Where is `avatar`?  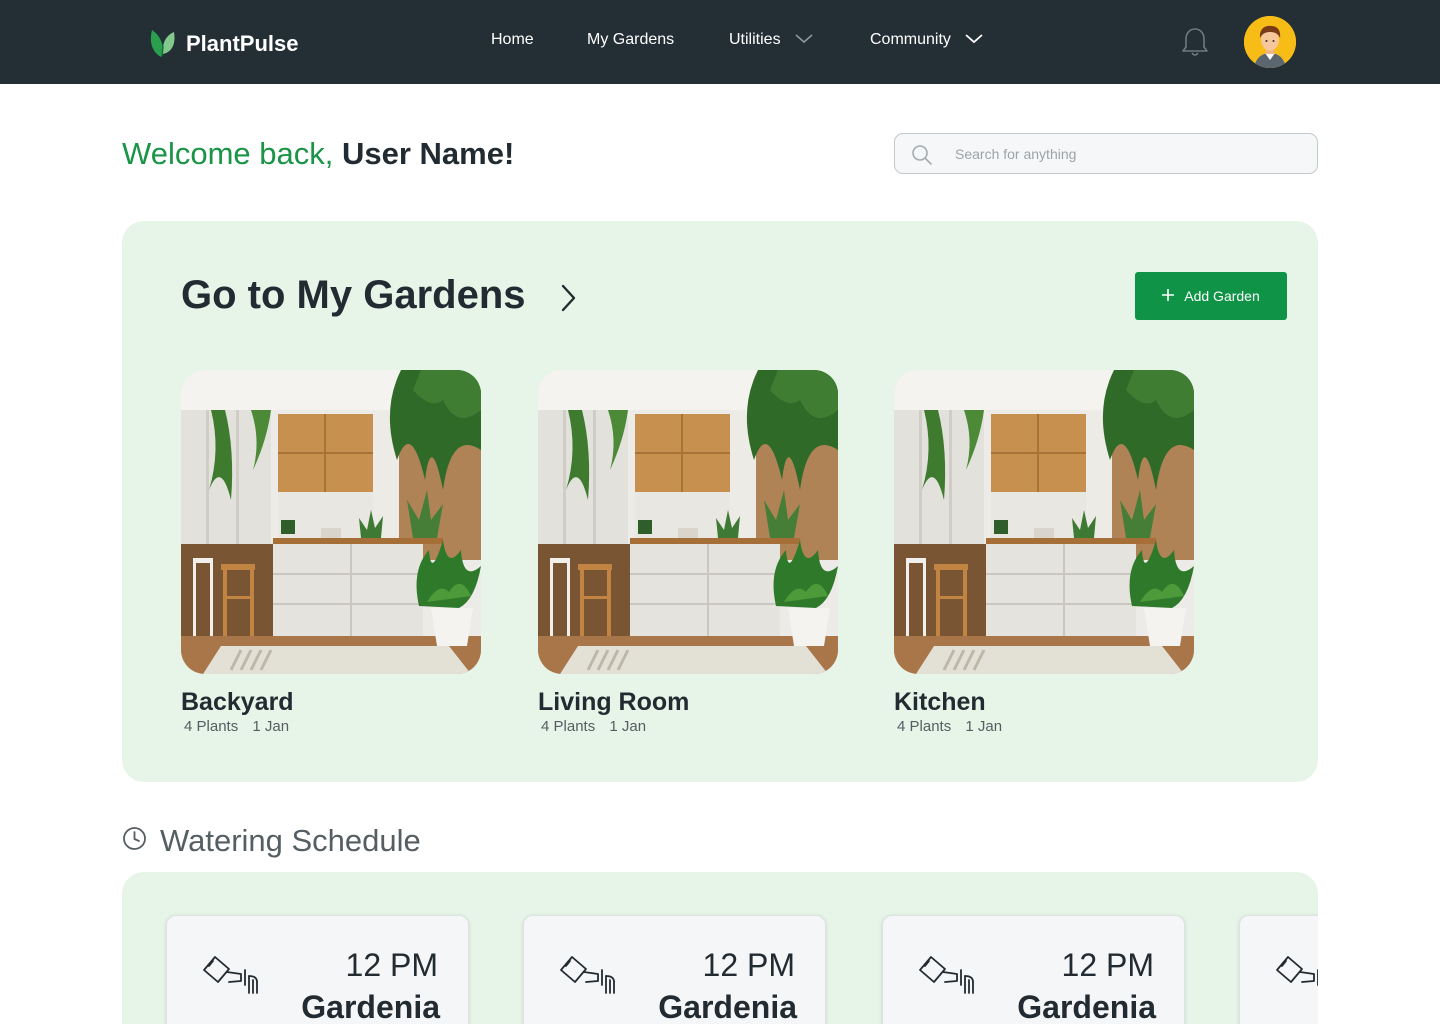 avatar is located at coordinates (1270, 42).